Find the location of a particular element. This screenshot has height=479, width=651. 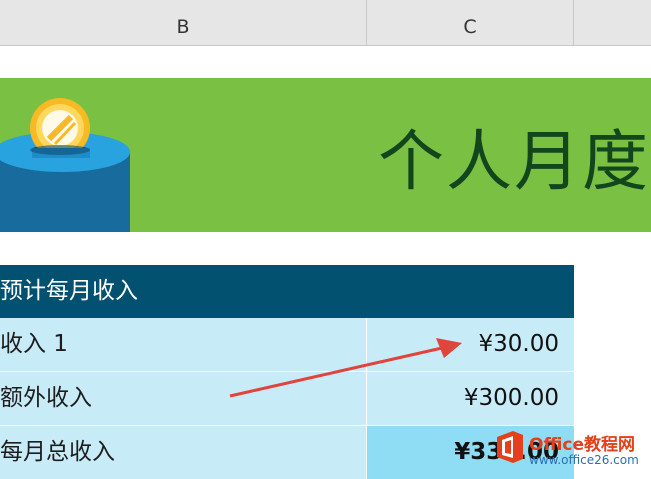

row-label-total-income: 每月总收入 is located at coordinates (183, 452).